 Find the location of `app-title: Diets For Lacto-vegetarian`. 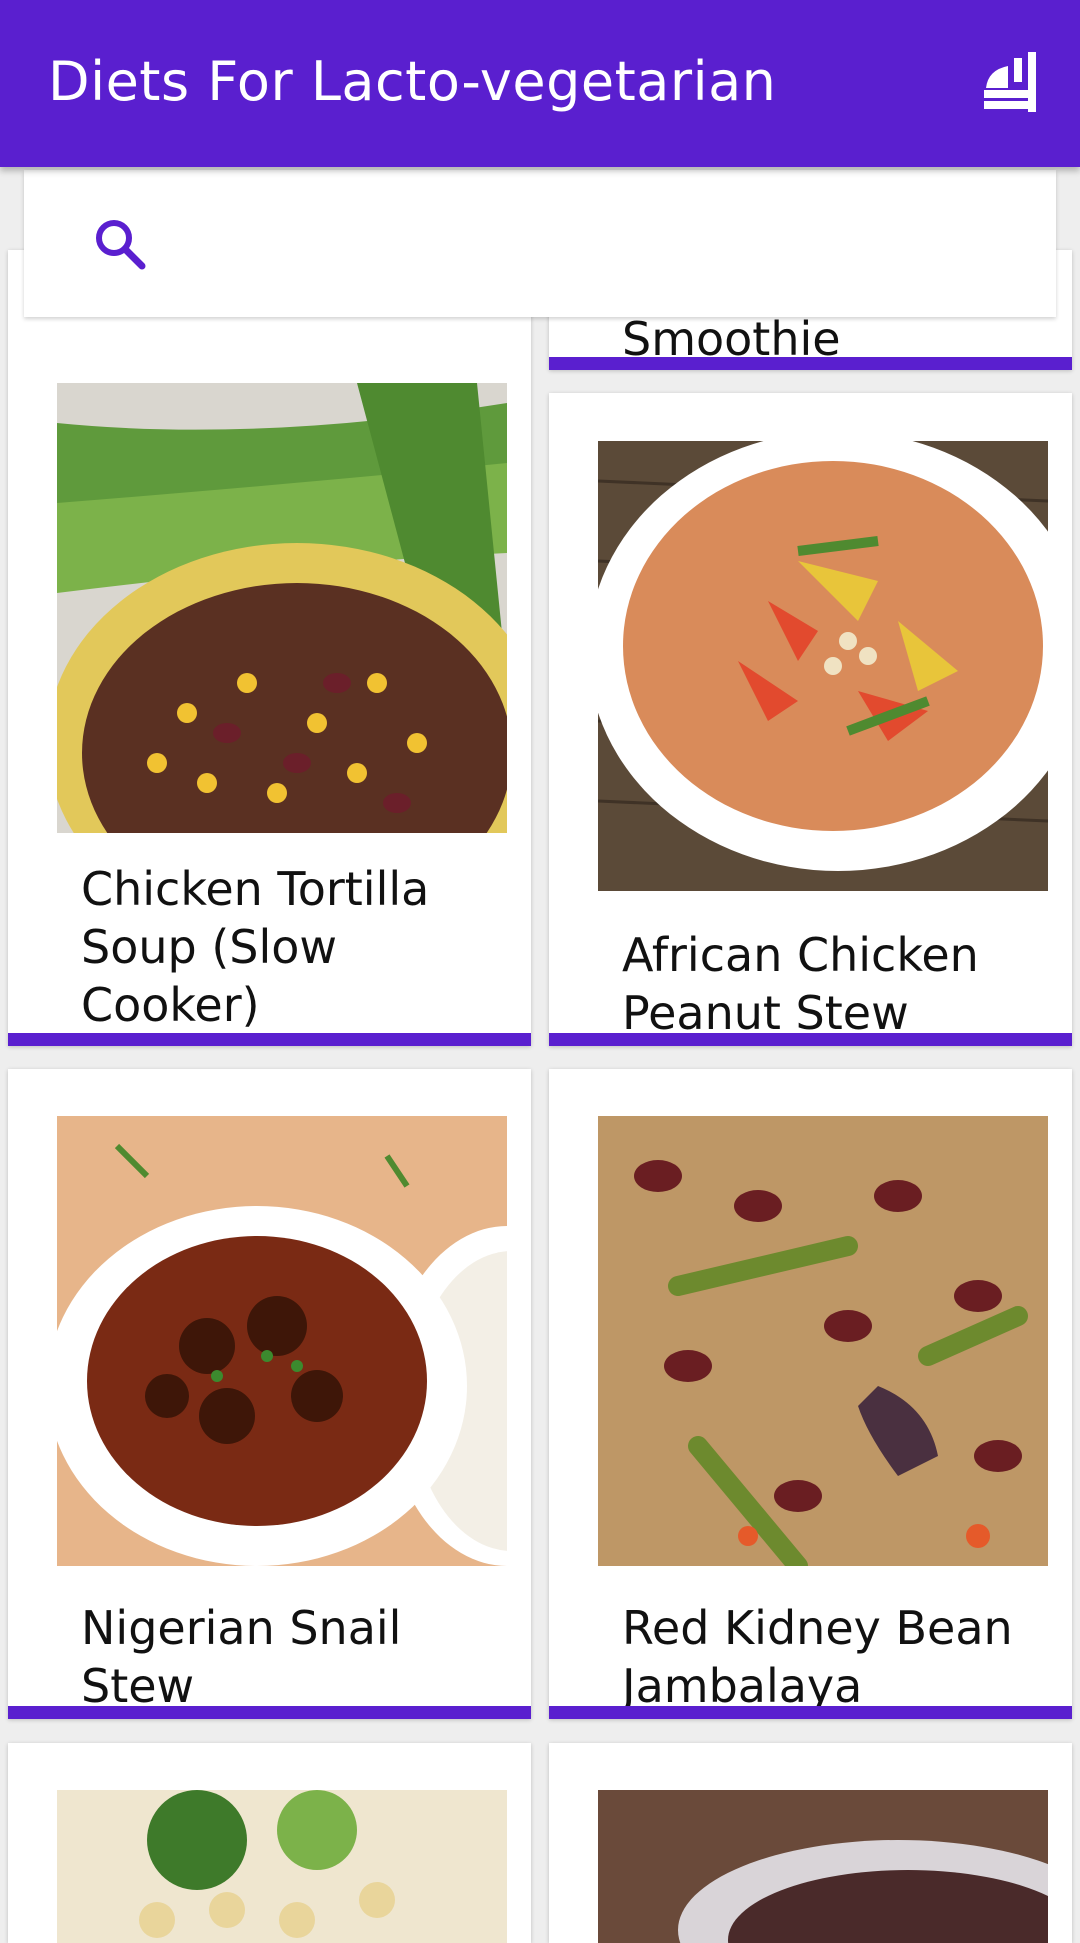

app-title: Diets For Lacto-vegetarian is located at coordinates (412, 81).